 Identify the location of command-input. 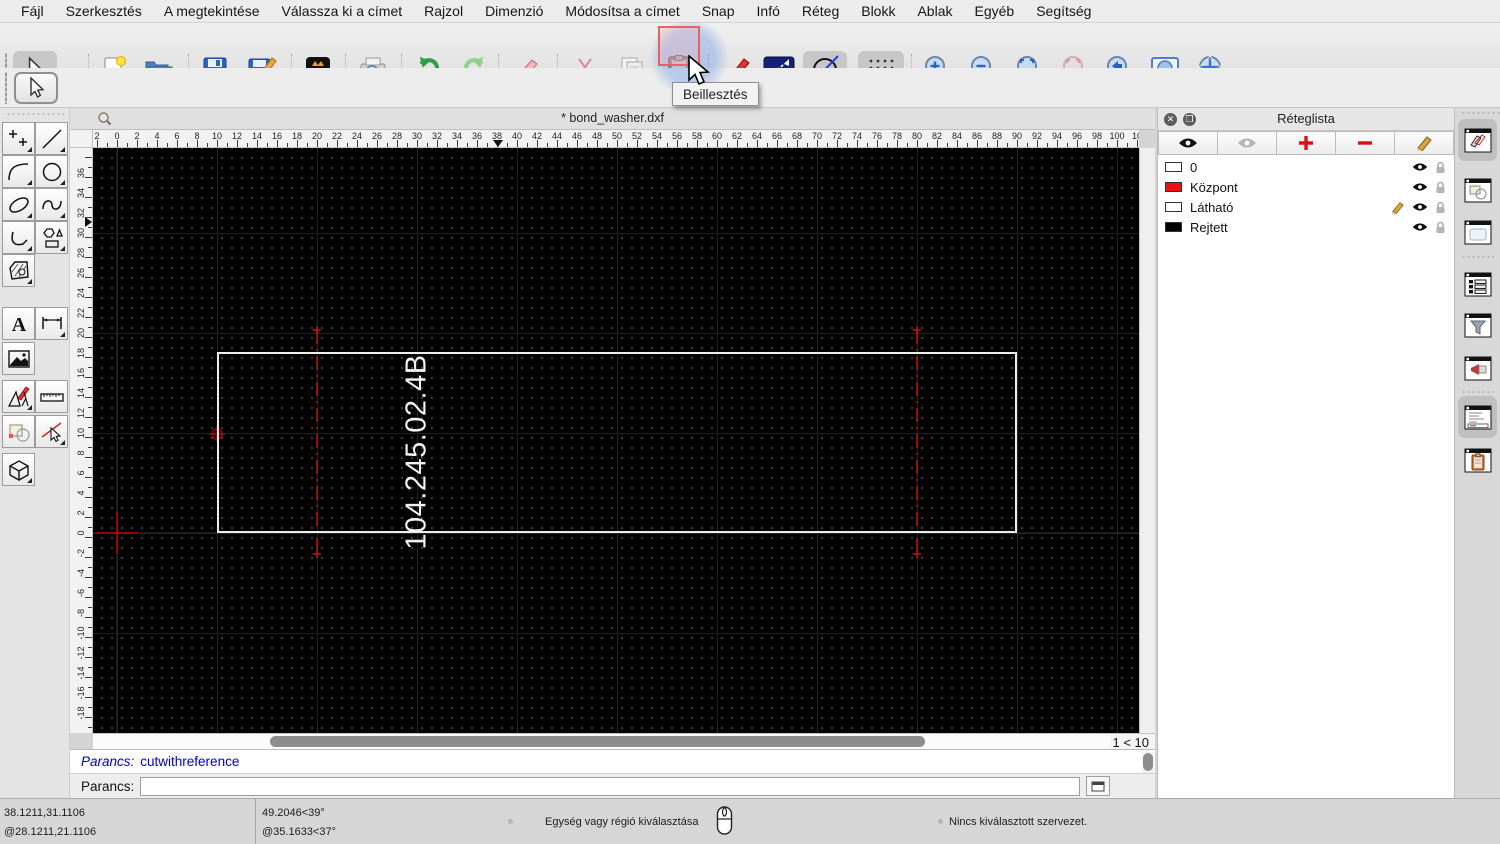
(610, 786).